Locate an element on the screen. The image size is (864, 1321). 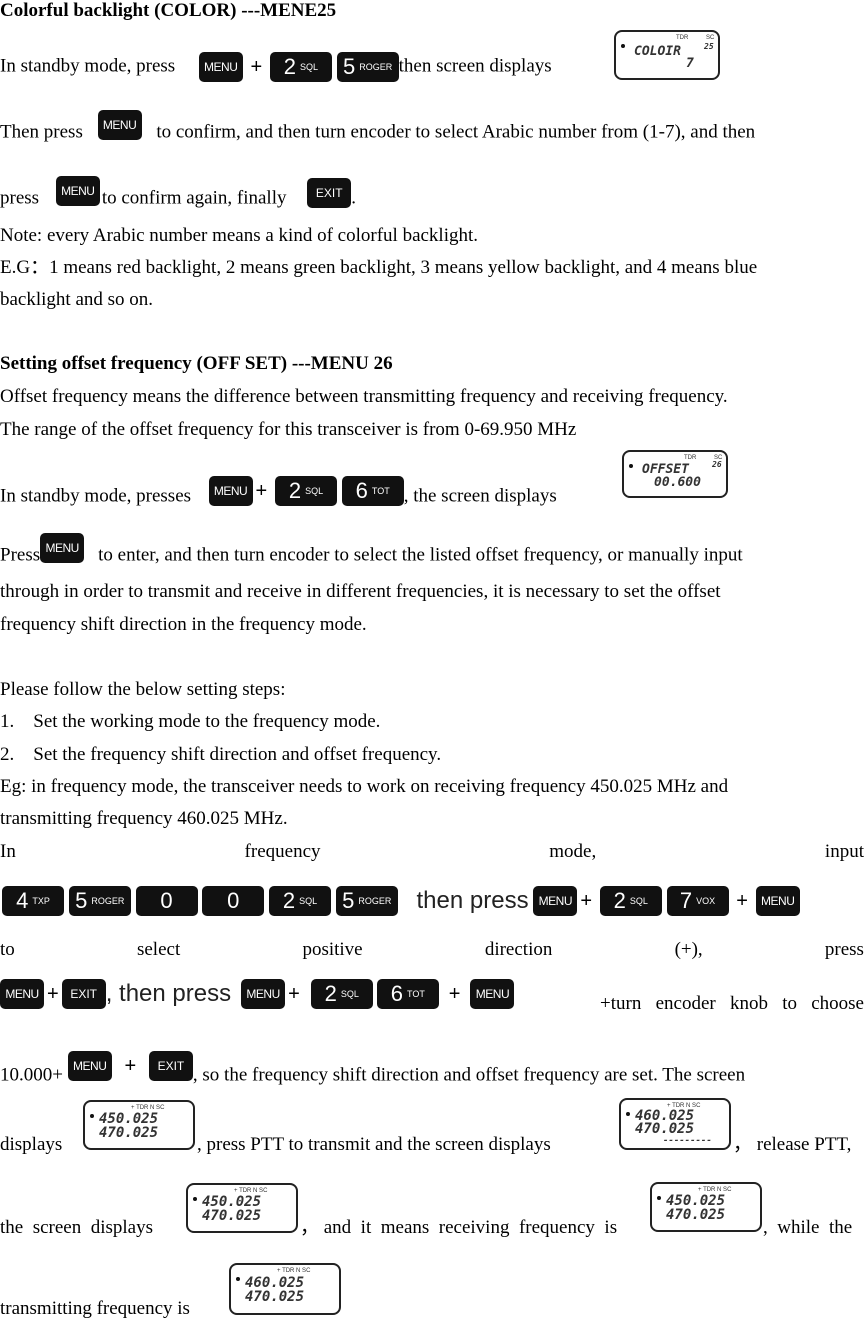
key-7-vox-icon: 7 VOX is located at coordinates (697, 900).